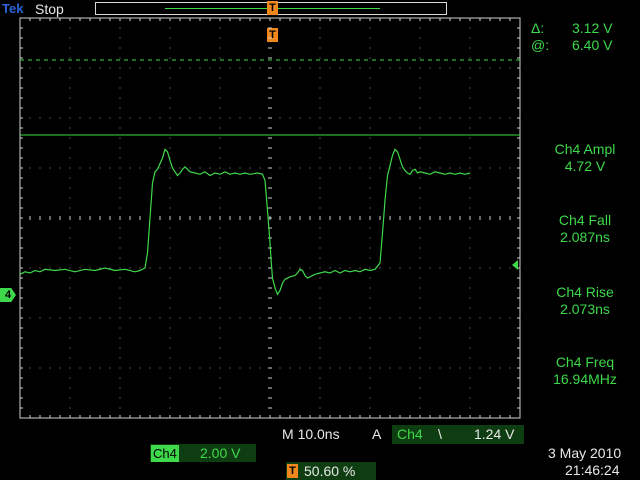  I want to click on measurement-rise-label: Ch4 Rise, so click(585, 292).